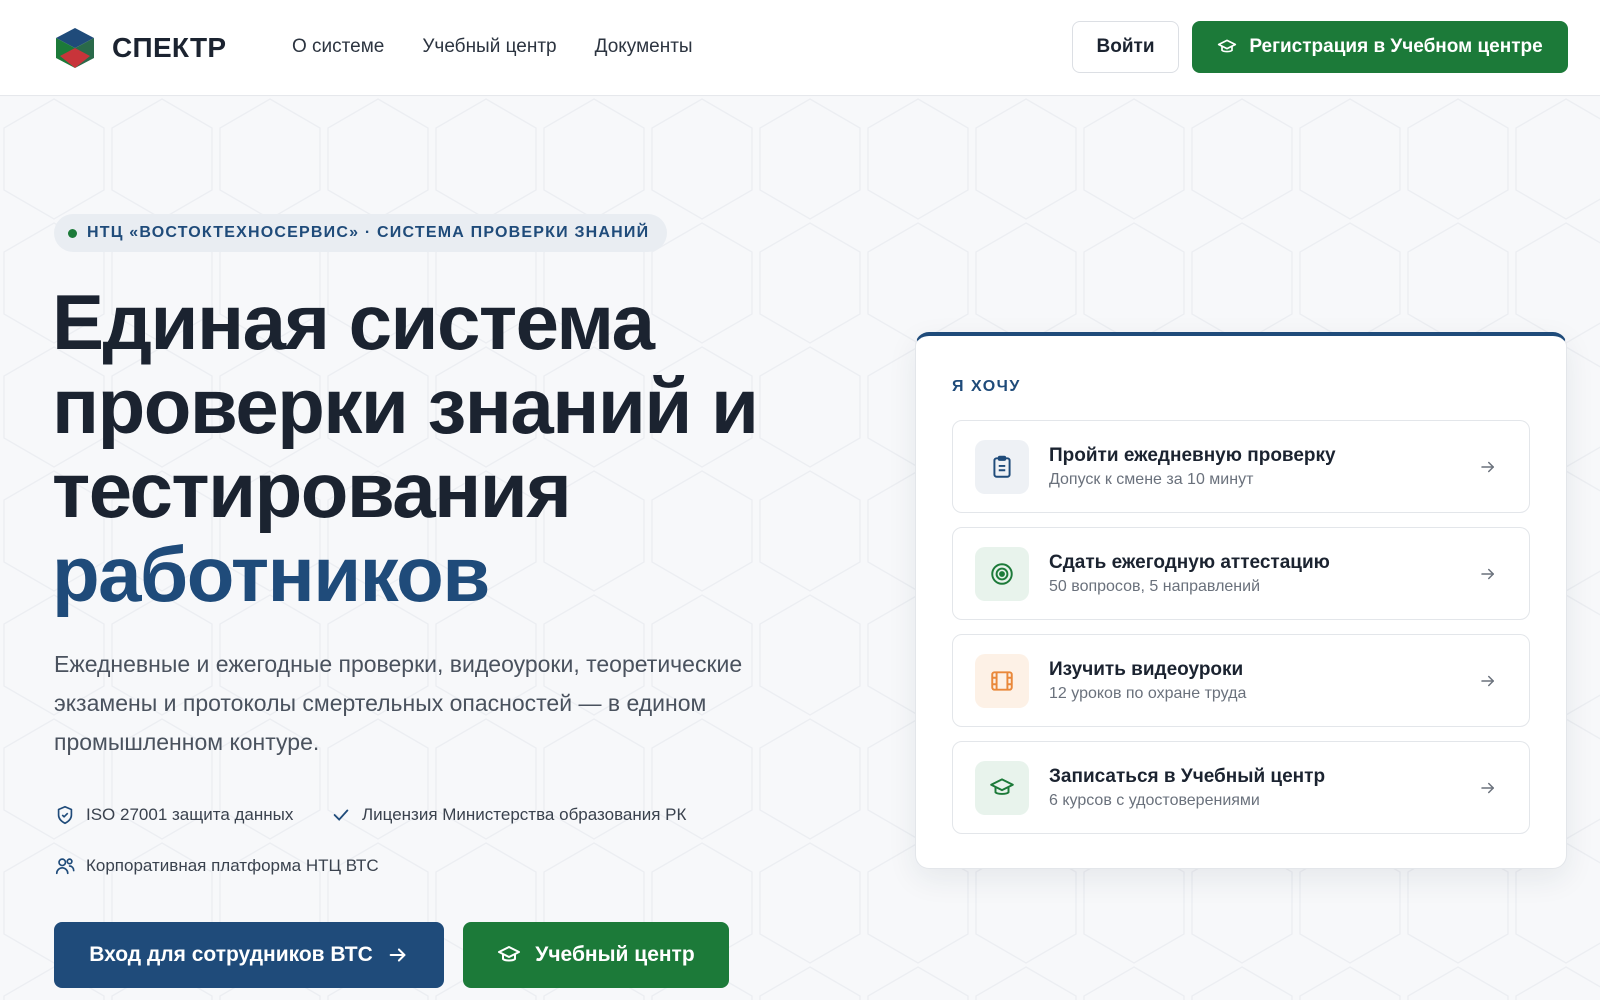  I want to click on login-button: Войти, so click(1125, 47).